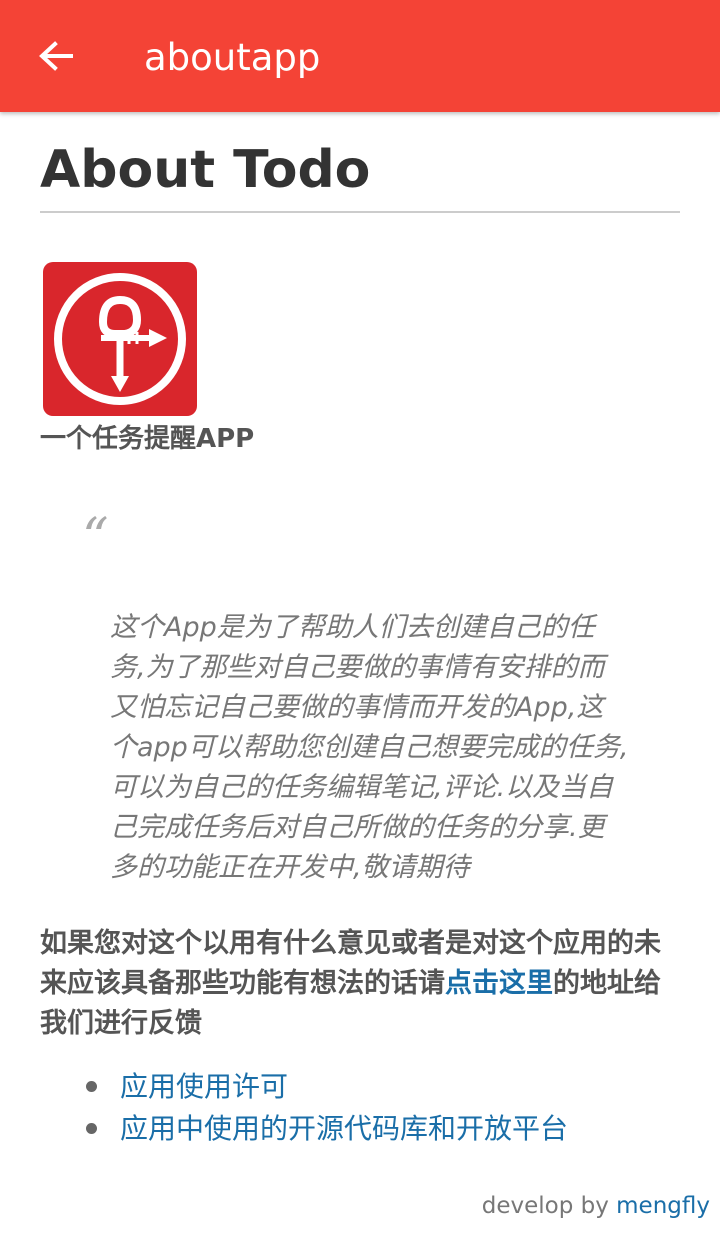 This screenshot has width=720, height=1240. I want to click on title-divider, so click(360, 212).